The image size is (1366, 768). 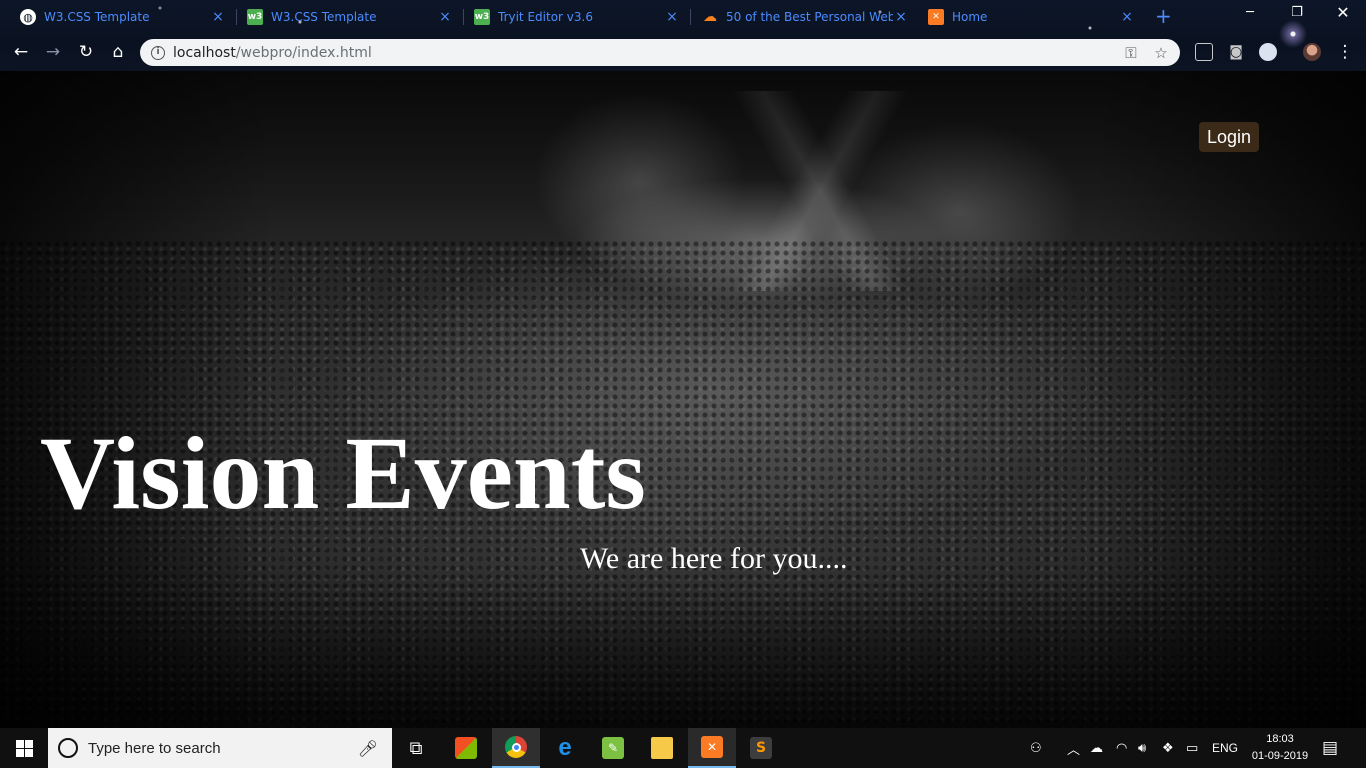 I want to click on minimize-icon: ─, so click(x=1250, y=12).